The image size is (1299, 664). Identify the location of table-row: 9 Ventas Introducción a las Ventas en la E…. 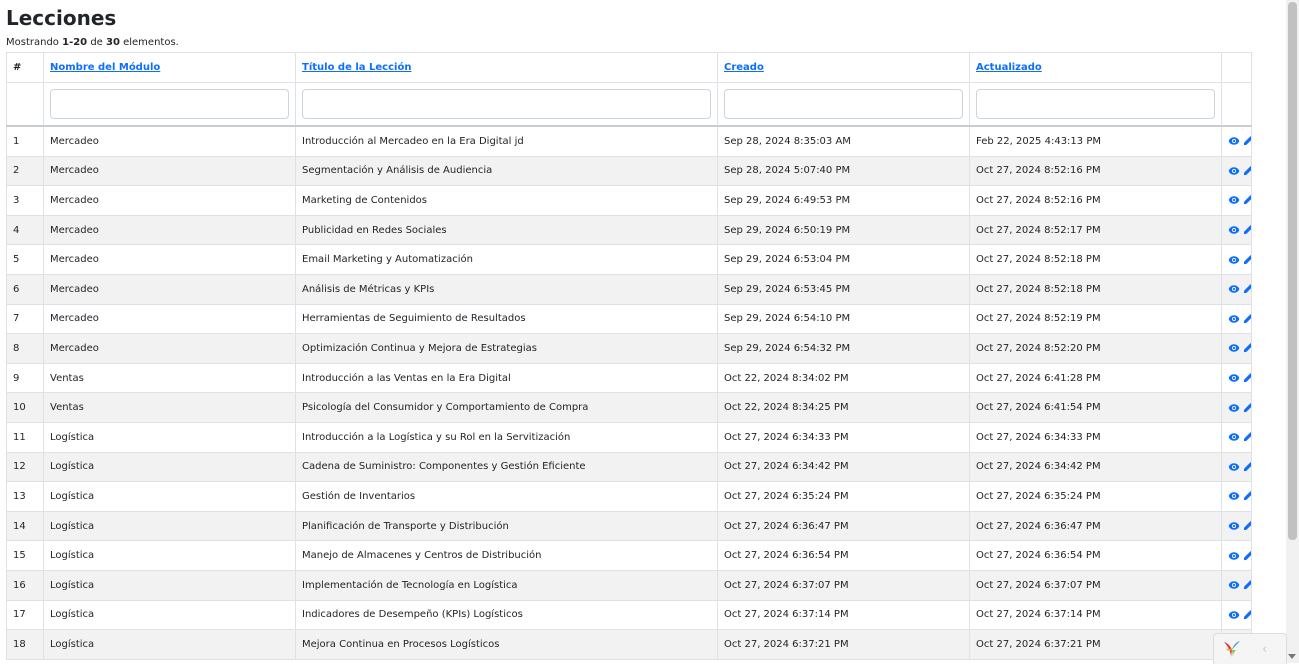
(629, 378).